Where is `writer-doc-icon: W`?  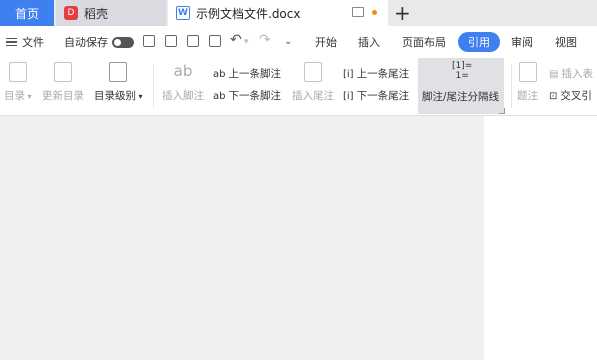
writer-doc-icon: W is located at coordinates (183, 13).